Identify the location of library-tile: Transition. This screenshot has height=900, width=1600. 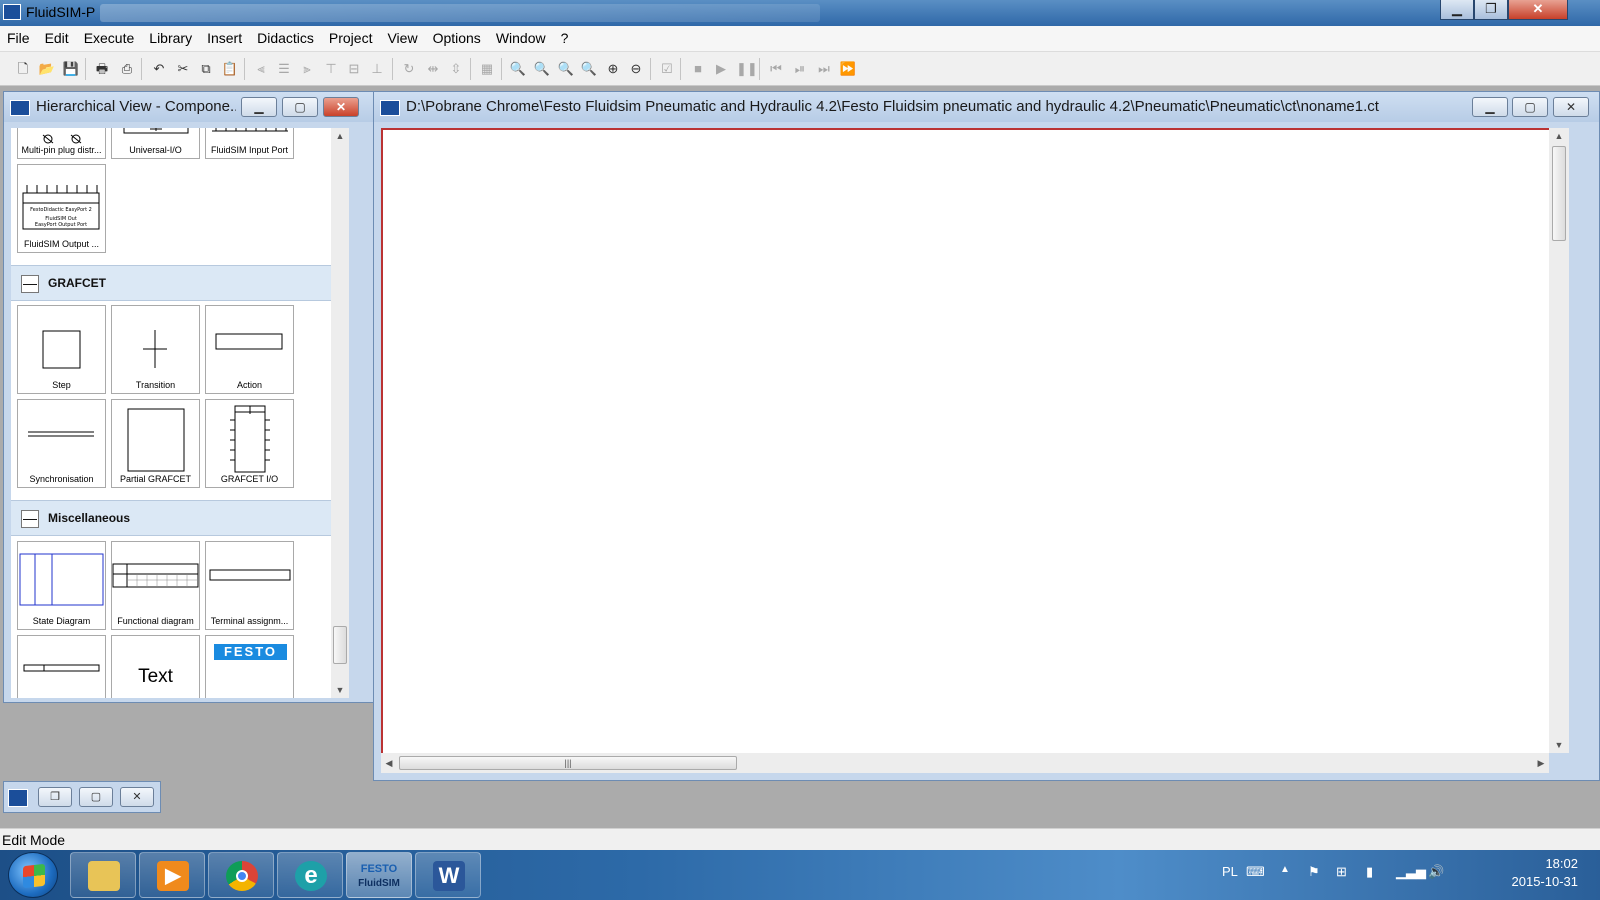
(155, 349).